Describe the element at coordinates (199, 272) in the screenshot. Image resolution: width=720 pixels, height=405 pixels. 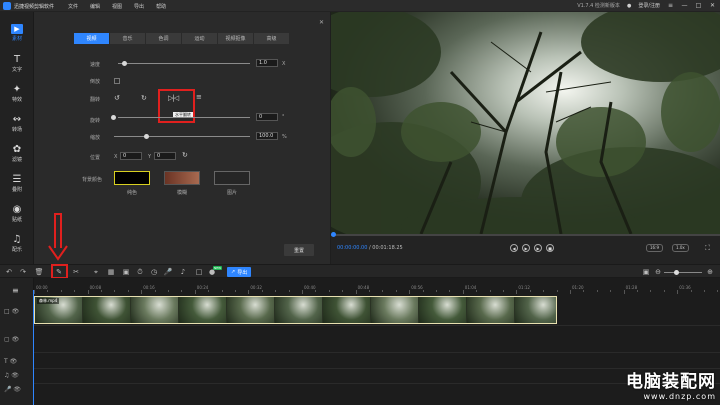
I see `subtitle-icon: □` at that location.